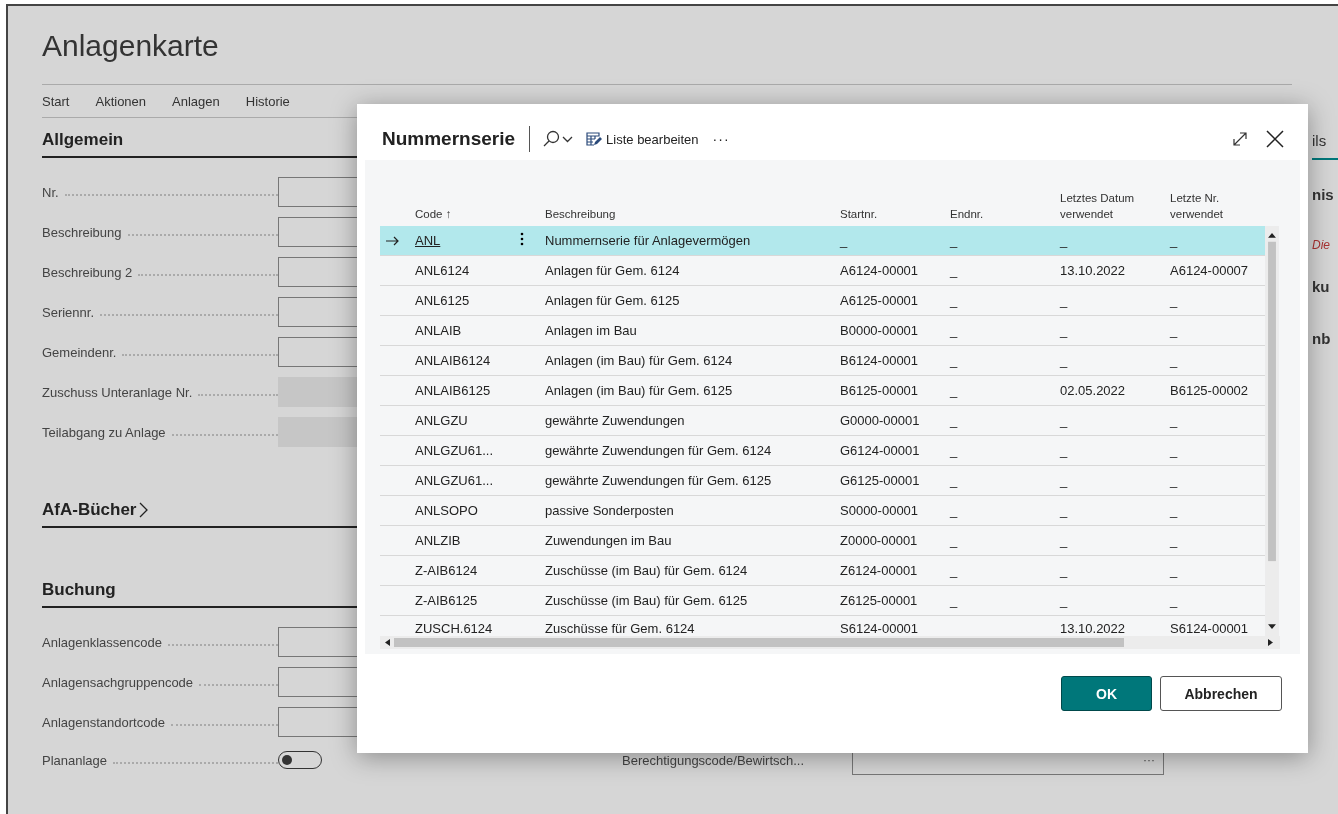 This screenshot has height=814, width=1338. What do you see at coordinates (608, 540) in the screenshot?
I see `table-cell-text: Zuwendungen im Bau` at bounding box center [608, 540].